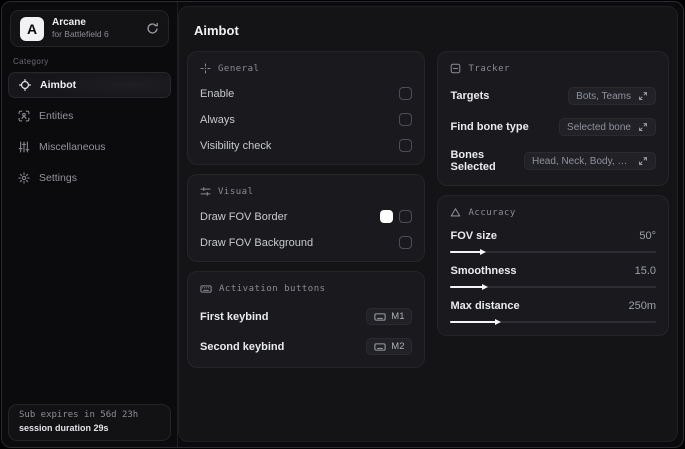 The height and width of the screenshot is (449, 685). I want to click on session-duration-text: session duration 29s, so click(64, 427).